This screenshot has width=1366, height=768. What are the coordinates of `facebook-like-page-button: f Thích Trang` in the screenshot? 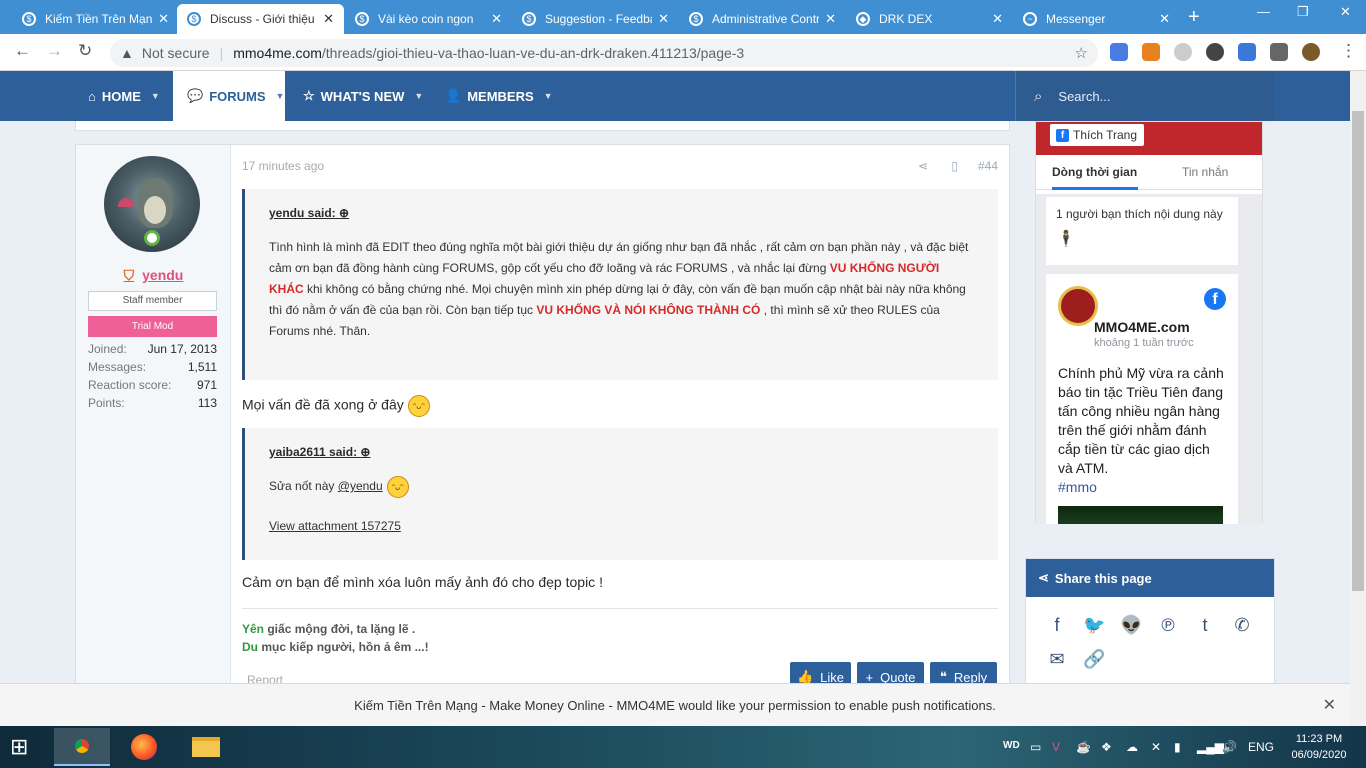 It's located at (1097, 135).